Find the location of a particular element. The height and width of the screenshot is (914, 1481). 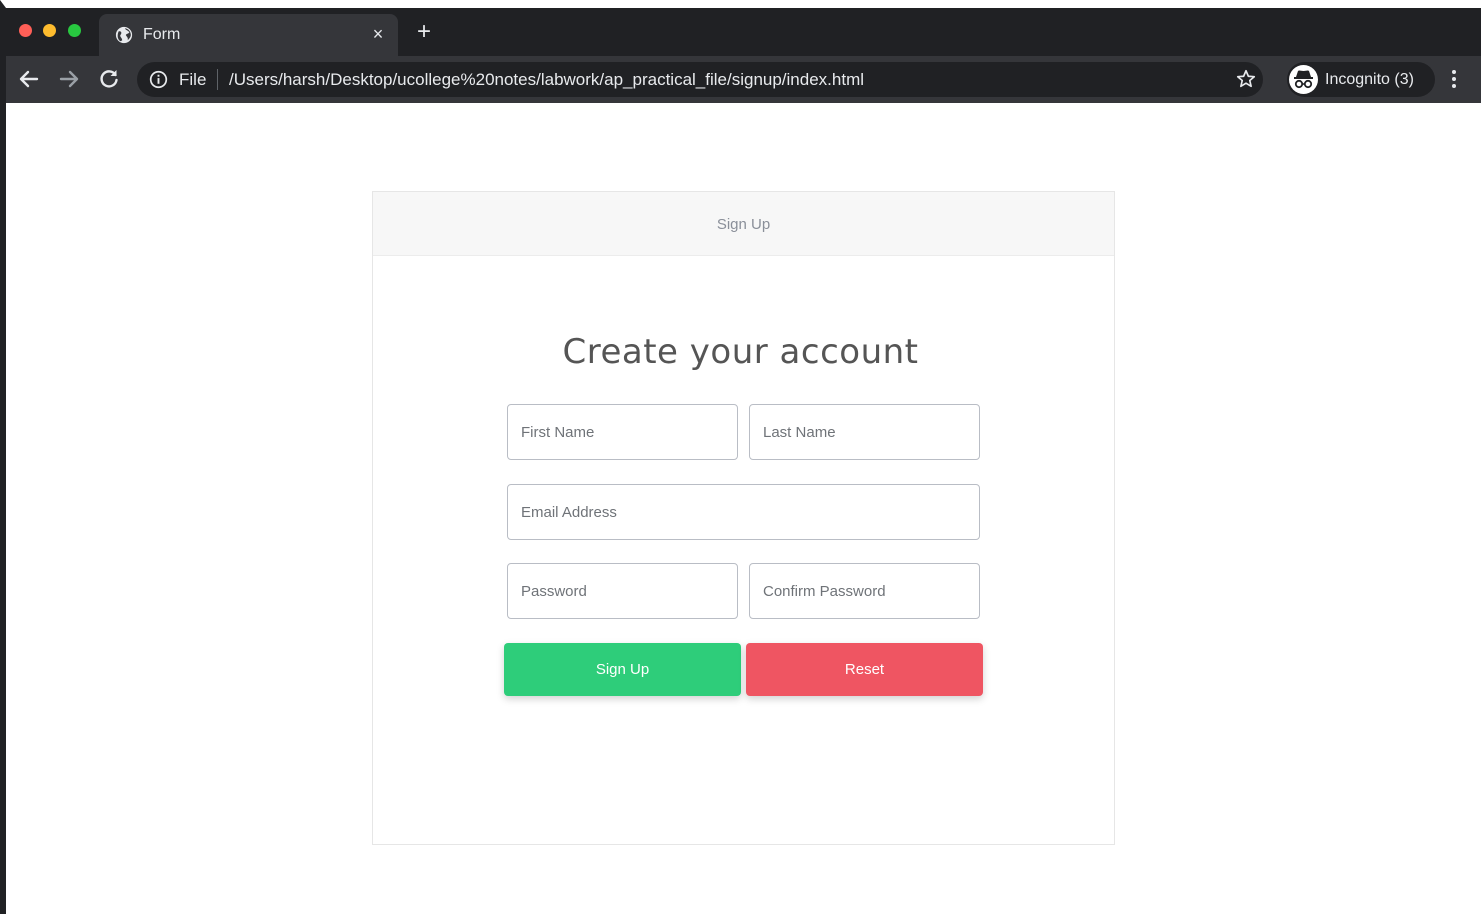

globe-icon is located at coordinates (124, 35).